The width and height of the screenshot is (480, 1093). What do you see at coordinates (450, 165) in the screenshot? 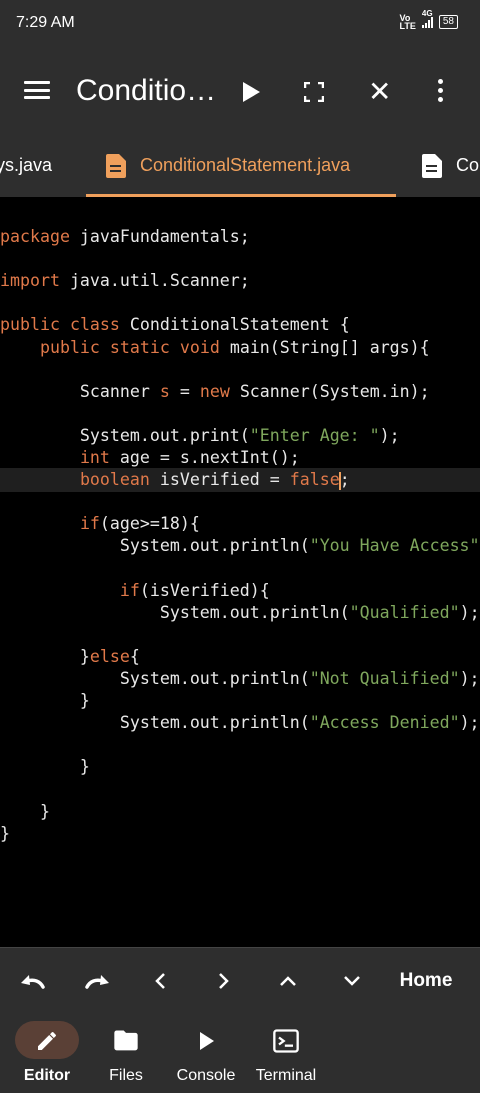
I see `tab-next-file: Co` at bounding box center [450, 165].